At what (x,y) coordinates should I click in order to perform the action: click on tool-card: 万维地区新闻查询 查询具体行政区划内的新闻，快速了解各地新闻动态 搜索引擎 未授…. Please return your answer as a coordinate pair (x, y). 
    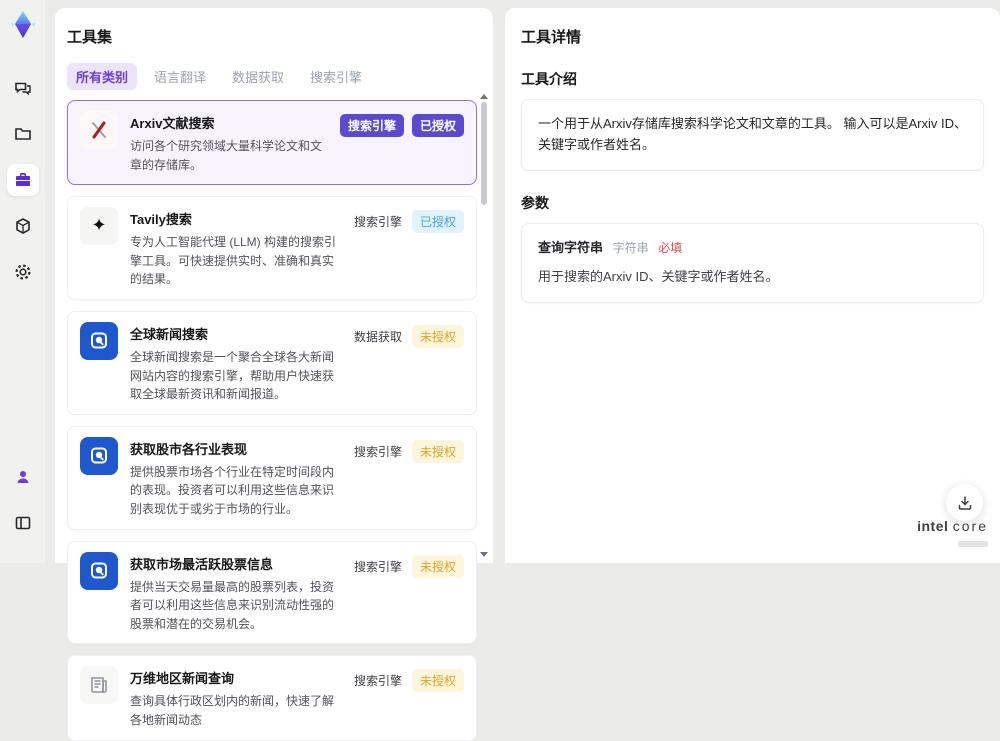
    Looking at the image, I should click on (272, 697).